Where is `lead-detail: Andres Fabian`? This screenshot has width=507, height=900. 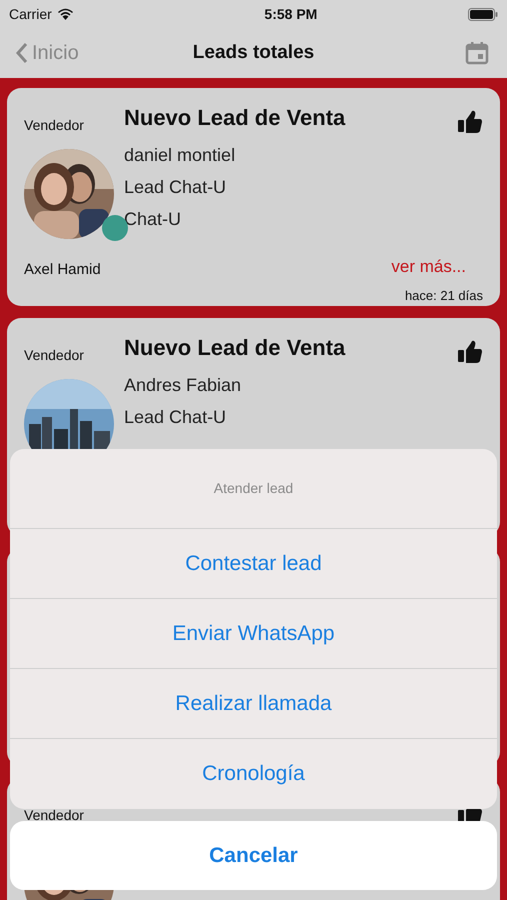 lead-detail: Andres Fabian is located at coordinates (183, 385).